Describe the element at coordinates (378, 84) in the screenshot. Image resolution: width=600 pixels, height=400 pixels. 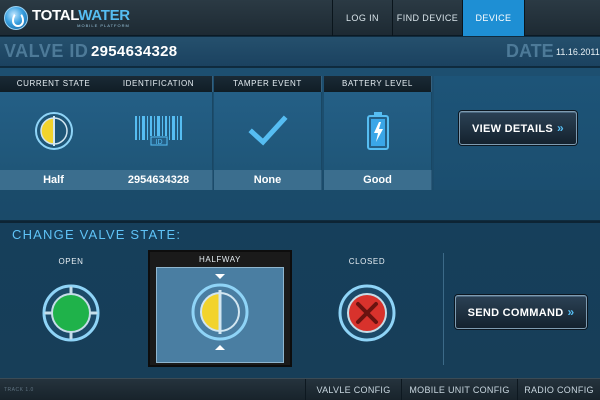
I see `status-header: BATTERY LEVEL` at that location.